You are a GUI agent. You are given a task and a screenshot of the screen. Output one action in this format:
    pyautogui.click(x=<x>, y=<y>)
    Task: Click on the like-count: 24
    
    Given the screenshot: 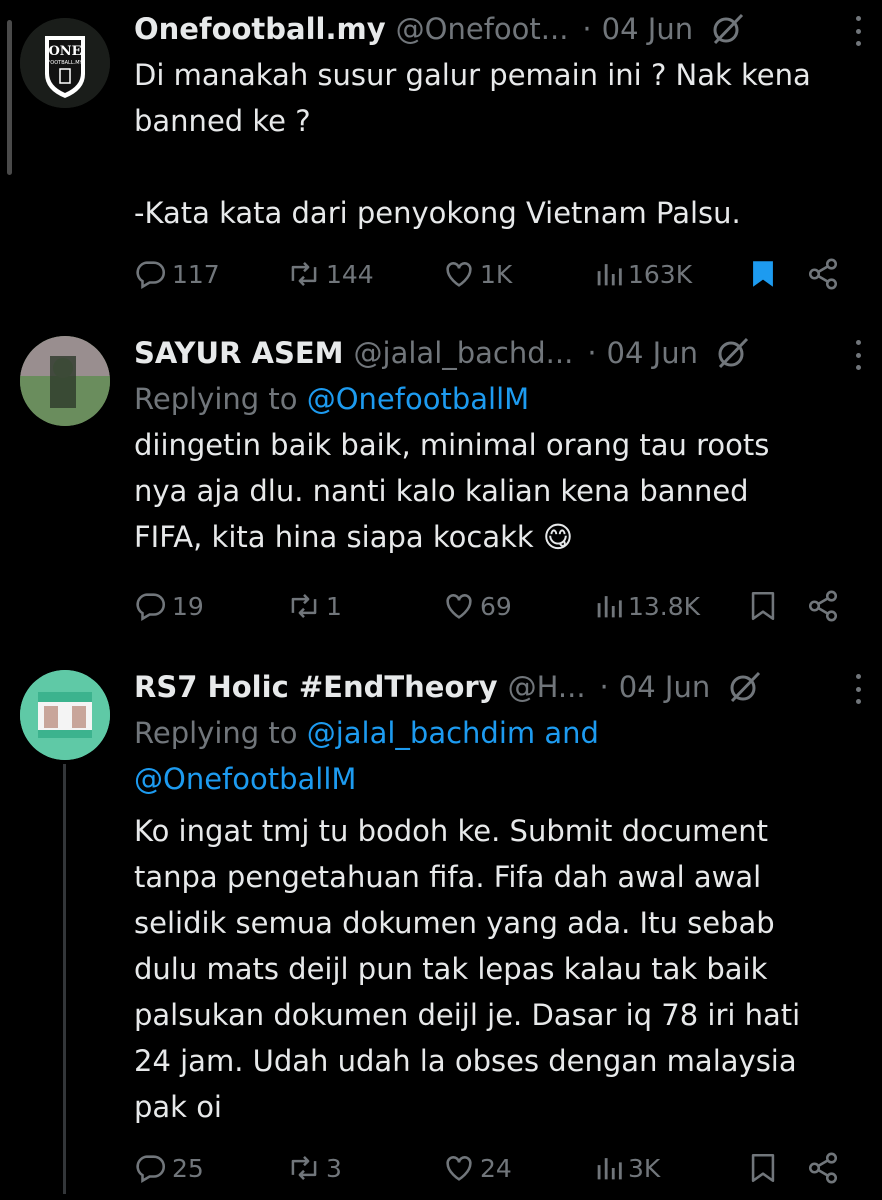 What is the action you would take?
    pyautogui.click(x=496, y=1168)
    